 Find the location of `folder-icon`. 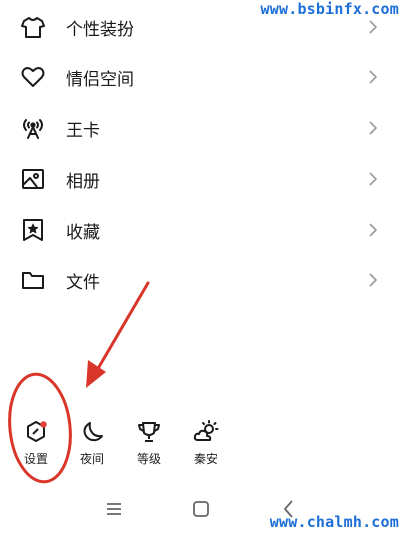

folder-icon is located at coordinates (33, 280).